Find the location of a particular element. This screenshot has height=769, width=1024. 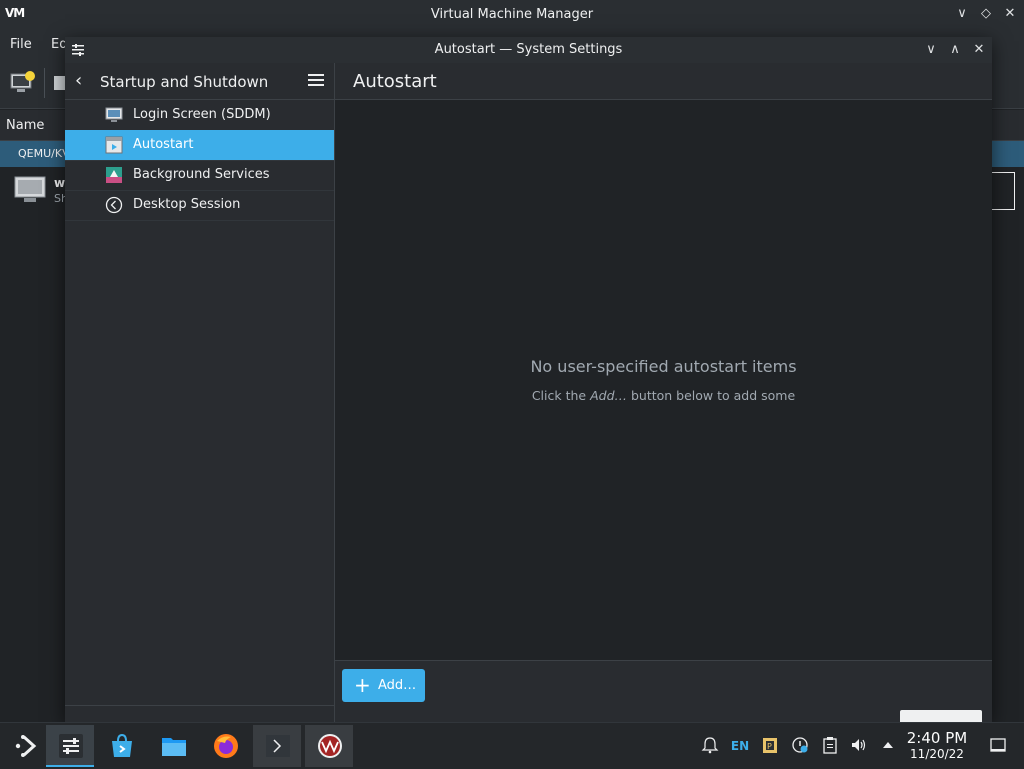

sidebar-item-label: Login Screen (SDDM) is located at coordinates (202, 114).